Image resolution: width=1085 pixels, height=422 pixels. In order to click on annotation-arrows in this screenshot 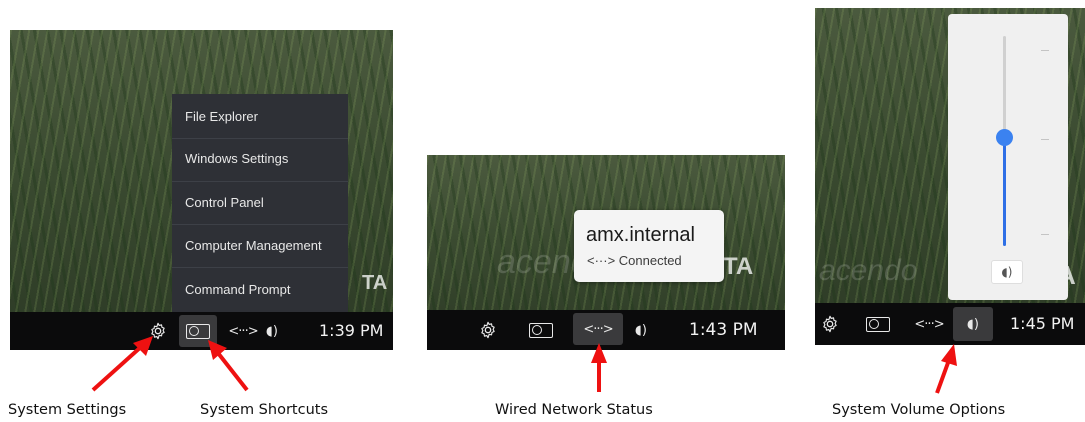, I will do `click(524, 365)`.